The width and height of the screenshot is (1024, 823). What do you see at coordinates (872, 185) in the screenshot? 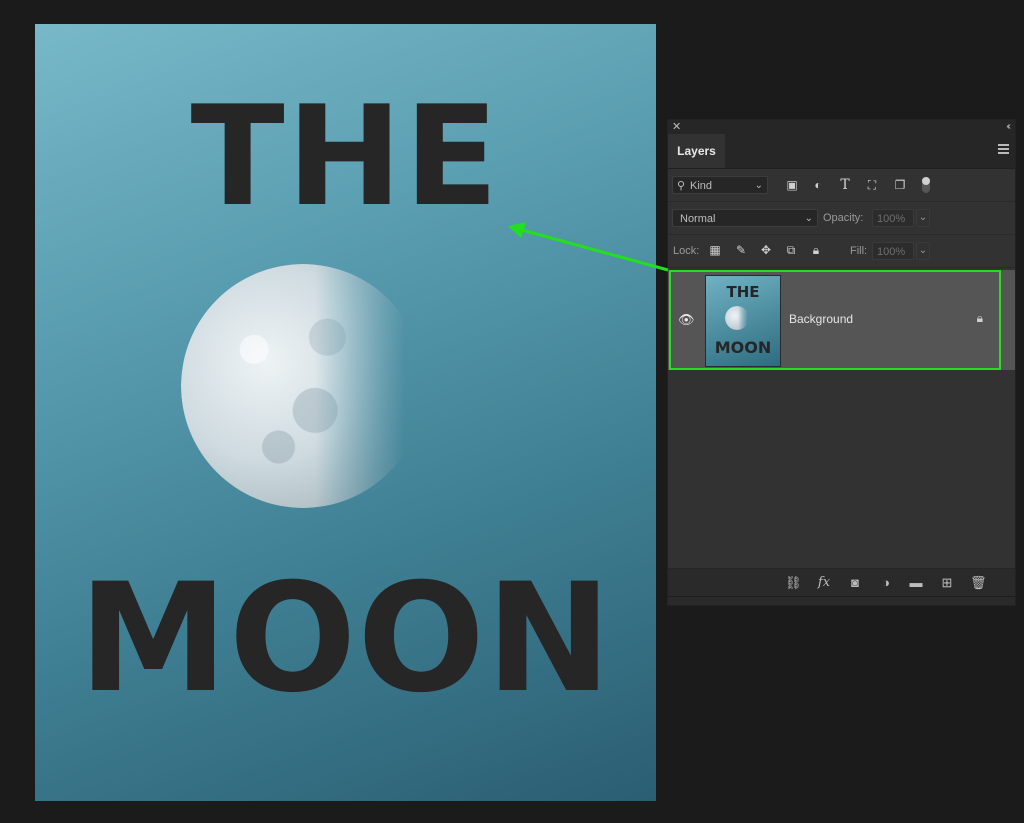
I see `shape-filter-icon: ⛶` at bounding box center [872, 185].